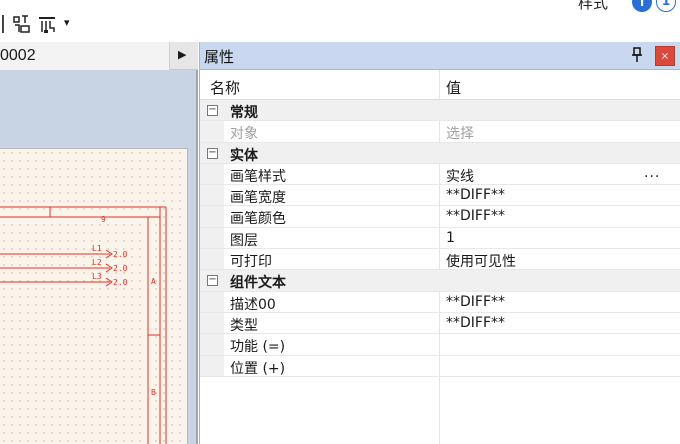 The image size is (680, 444). I want to click on property-name: 画笔颜色, so click(258, 219).